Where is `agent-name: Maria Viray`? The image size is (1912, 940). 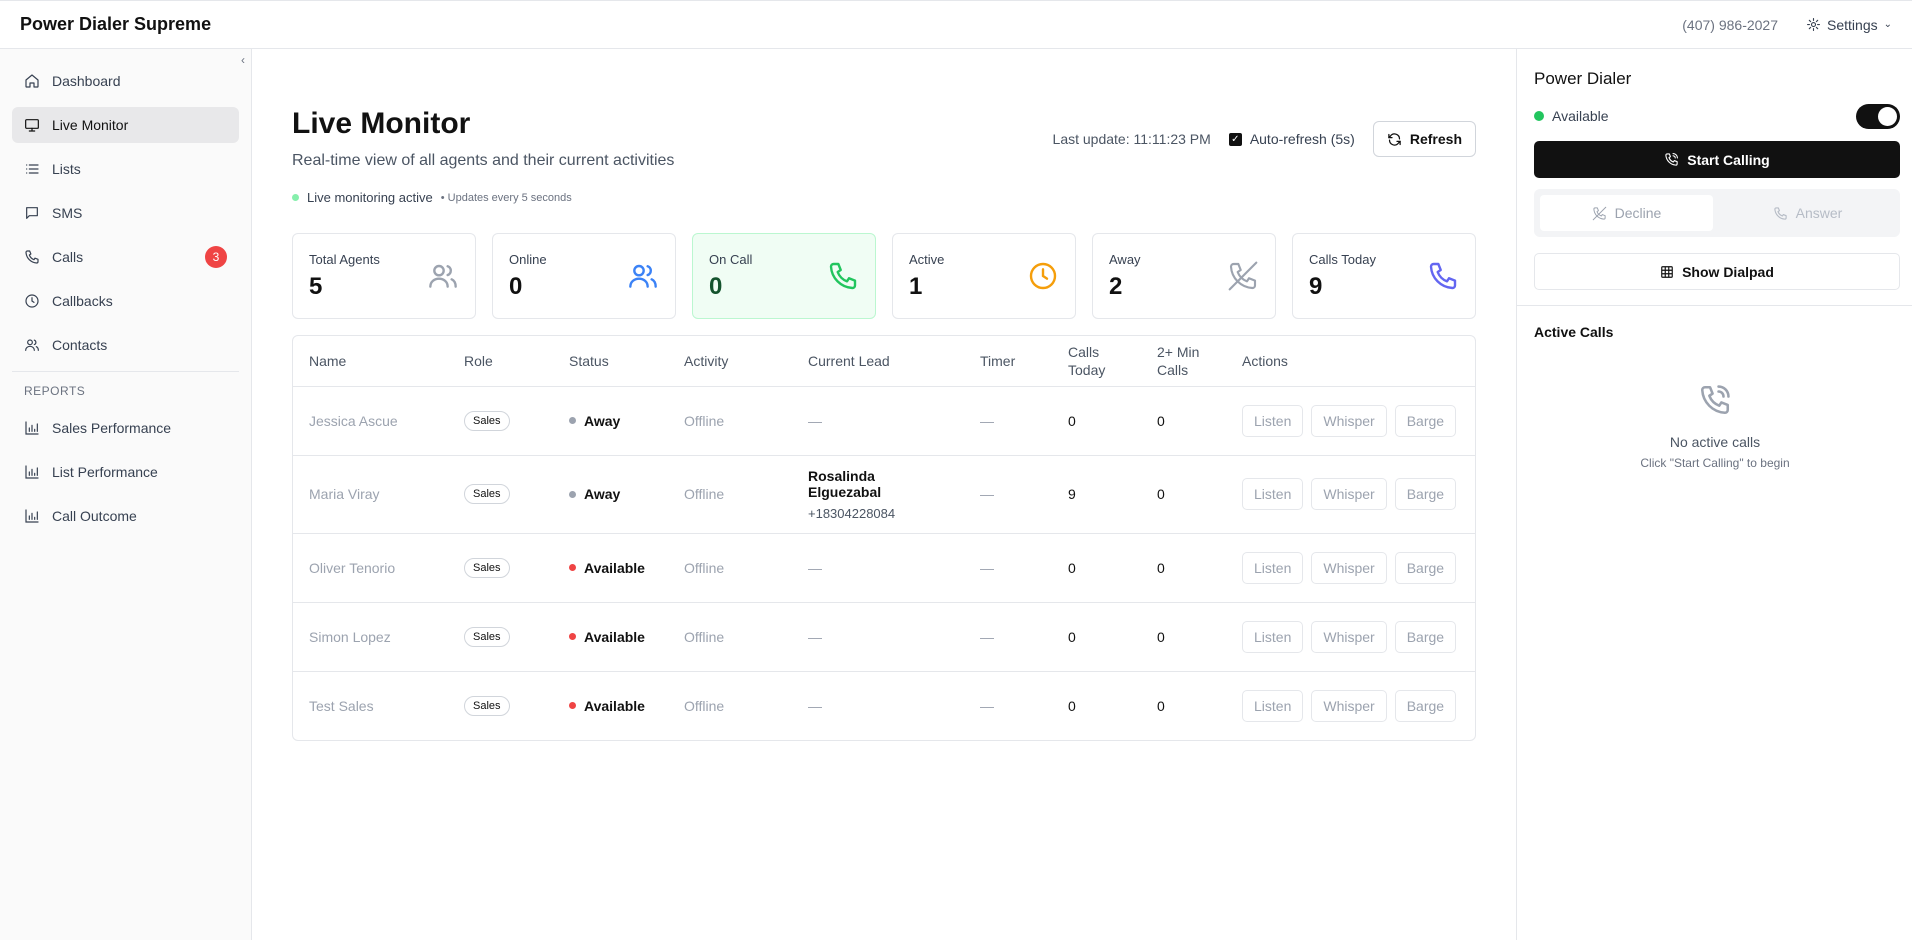
agent-name: Maria Viray is located at coordinates (370, 494).